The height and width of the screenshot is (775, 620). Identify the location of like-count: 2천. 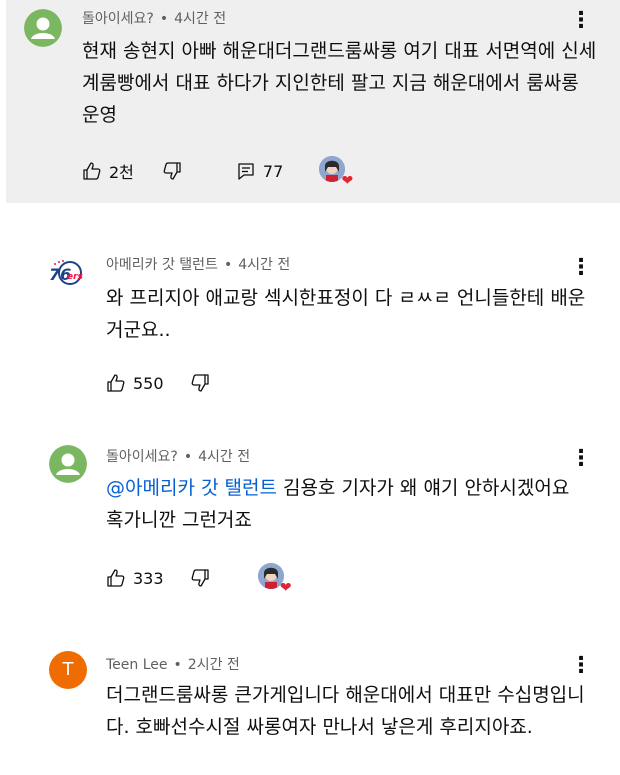
(121, 172).